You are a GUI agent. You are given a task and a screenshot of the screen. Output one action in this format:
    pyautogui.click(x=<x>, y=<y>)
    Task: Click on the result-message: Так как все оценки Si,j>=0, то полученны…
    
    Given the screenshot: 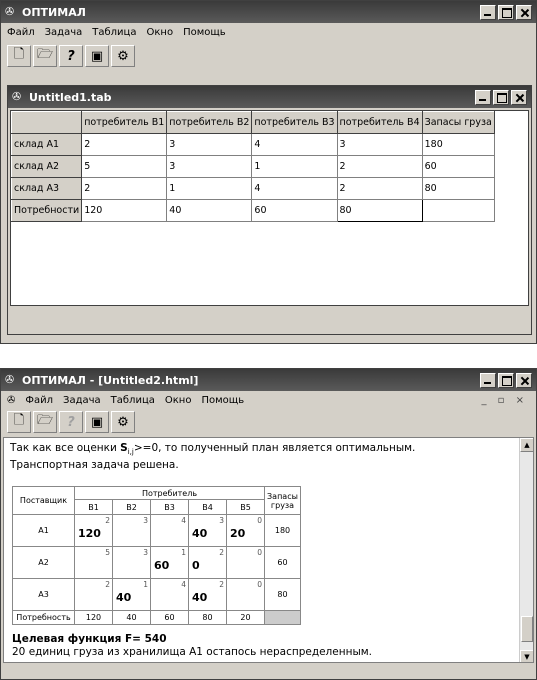 What is the action you would take?
    pyautogui.click(x=268, y=457)
    